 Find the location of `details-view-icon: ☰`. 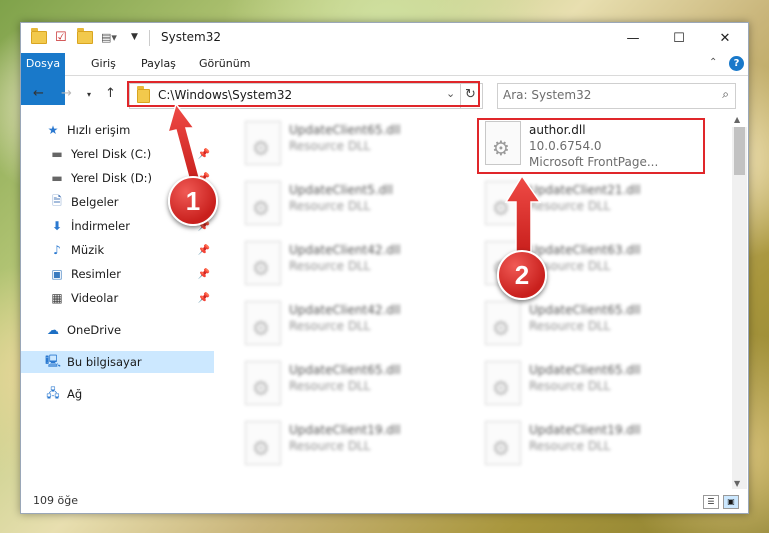

details-view-icon: ☰ is located at coordinates (711, 502).